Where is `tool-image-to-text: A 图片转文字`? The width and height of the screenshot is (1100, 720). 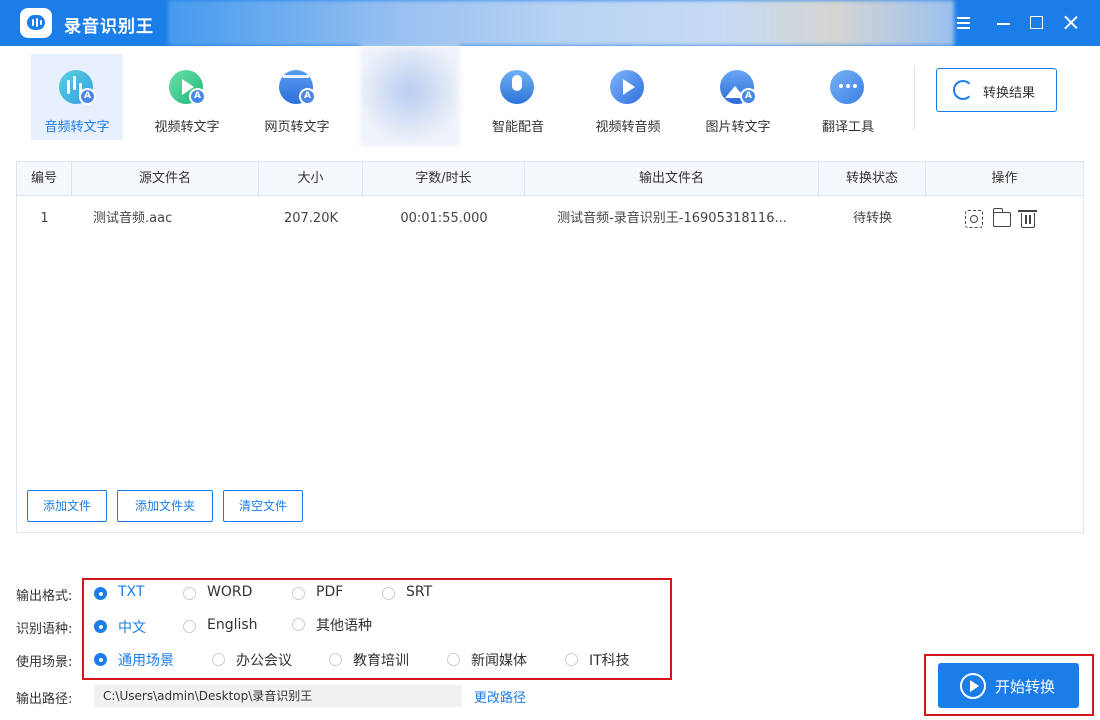 tool-image-to-text: A 图片转文字 is located at coordinates (738, 97).